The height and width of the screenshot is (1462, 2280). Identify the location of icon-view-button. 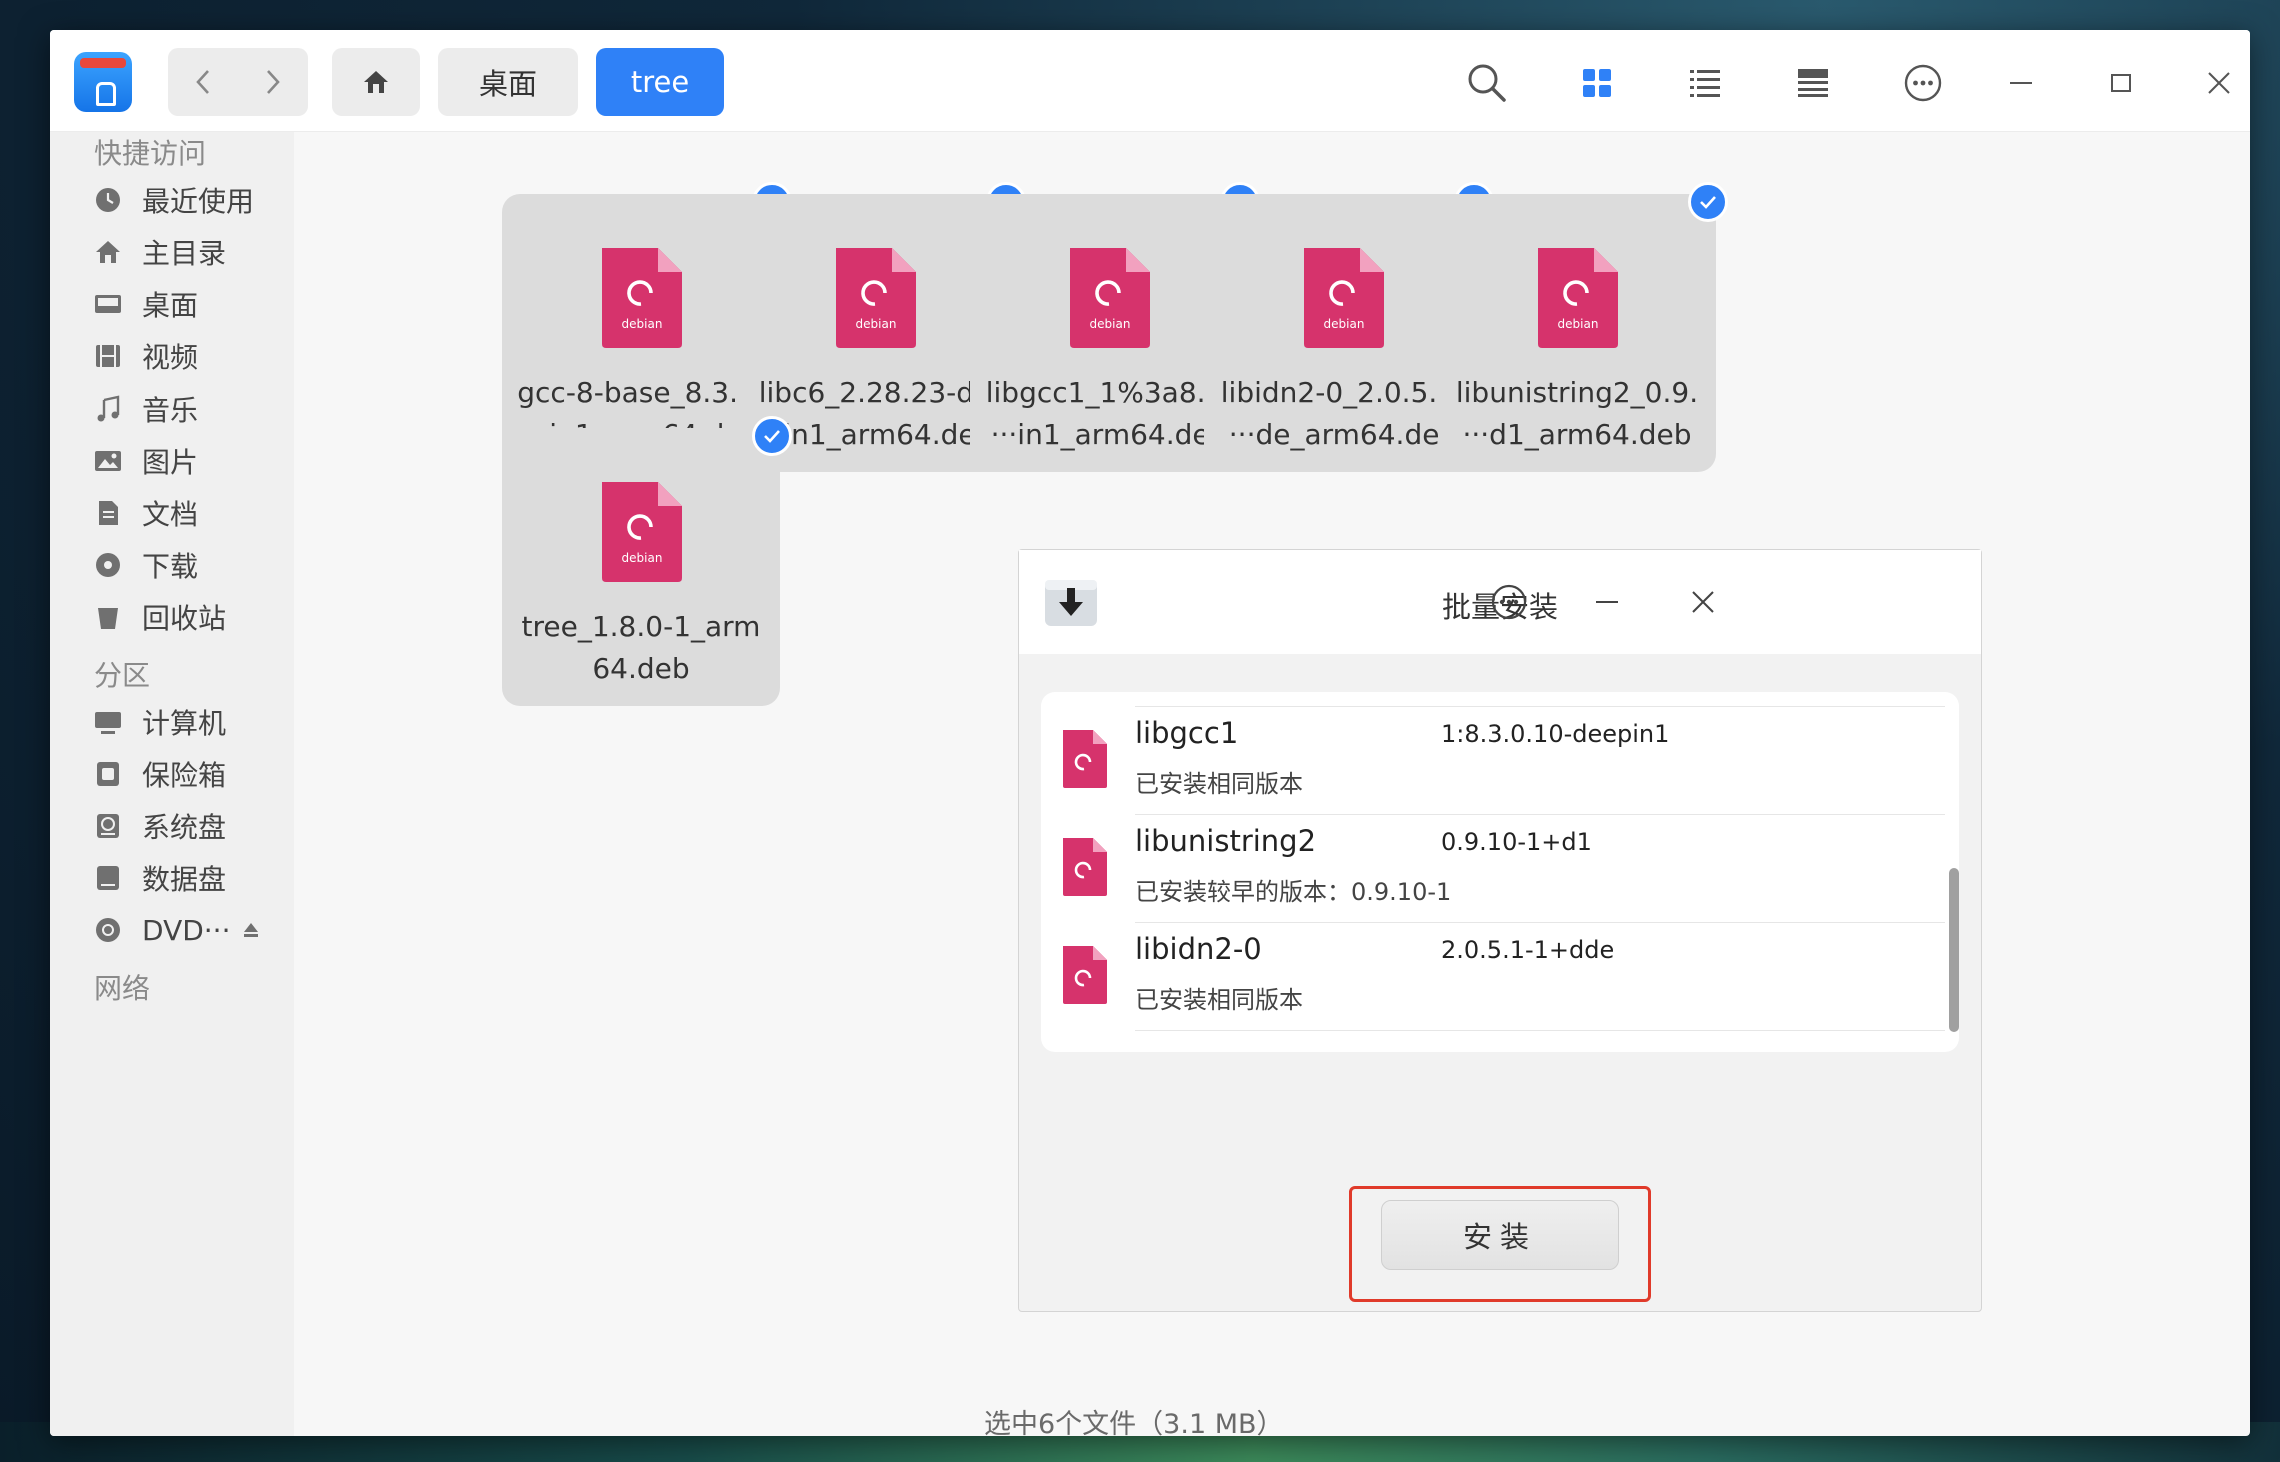
(1597, 83).